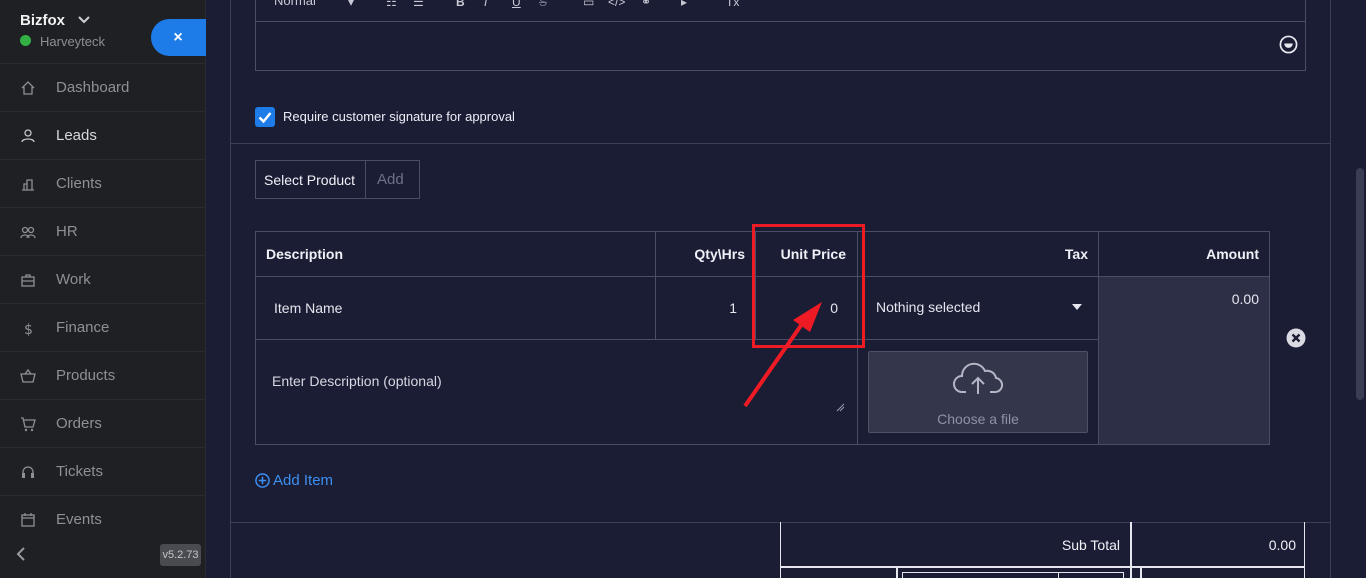 This screenshot has width=1366, height=578. What do you see at coordinates (516, 4) in the screenshot?
I see `underline-icon: U` at bounding box center [516, 4].